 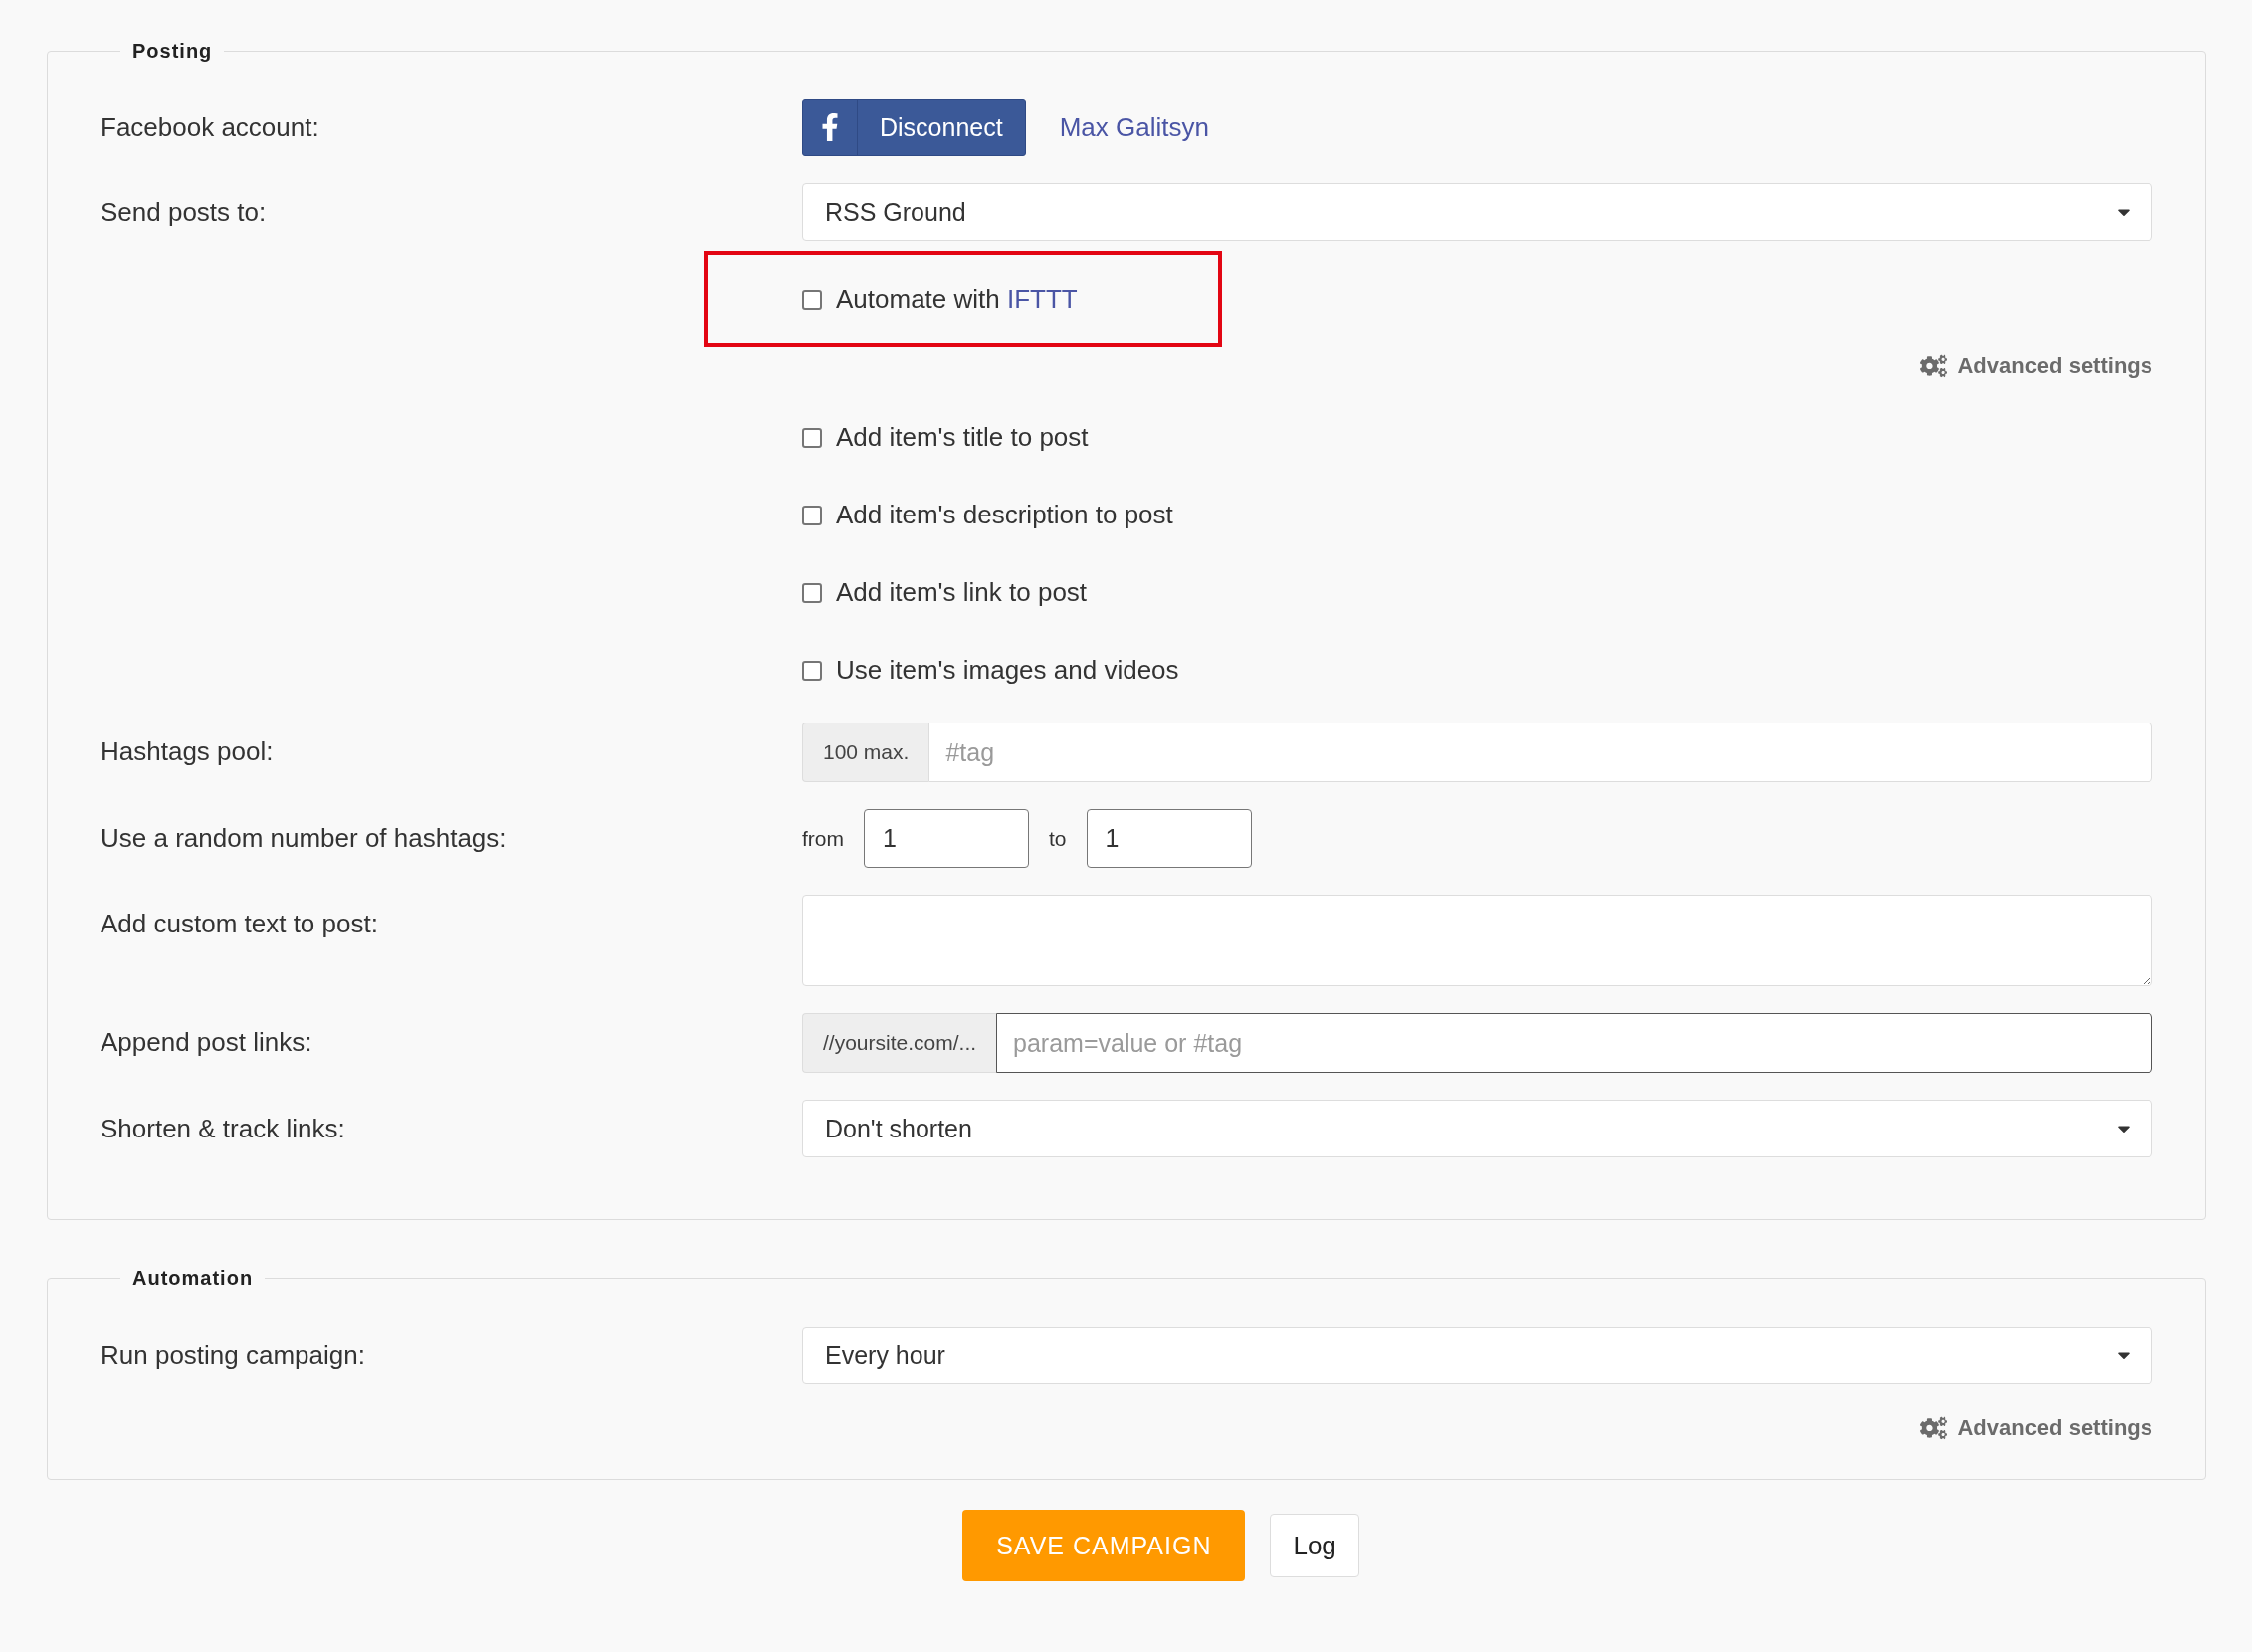 What do you see at coordinates (1314, 1545) in the screenshot?
I see `log-button: Log` at bounding box center [1314, 1545].